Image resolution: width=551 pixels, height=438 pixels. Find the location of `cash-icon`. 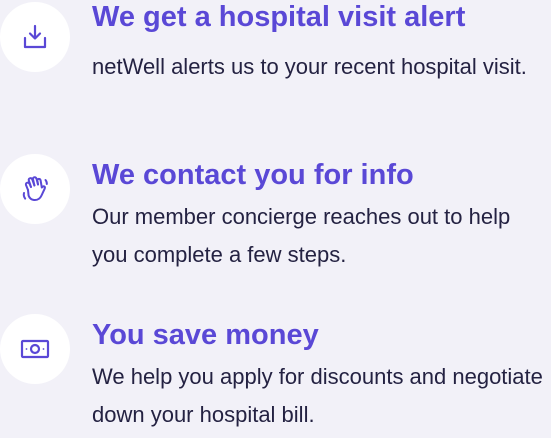

cash-icon is located at coordinates (35, 349).